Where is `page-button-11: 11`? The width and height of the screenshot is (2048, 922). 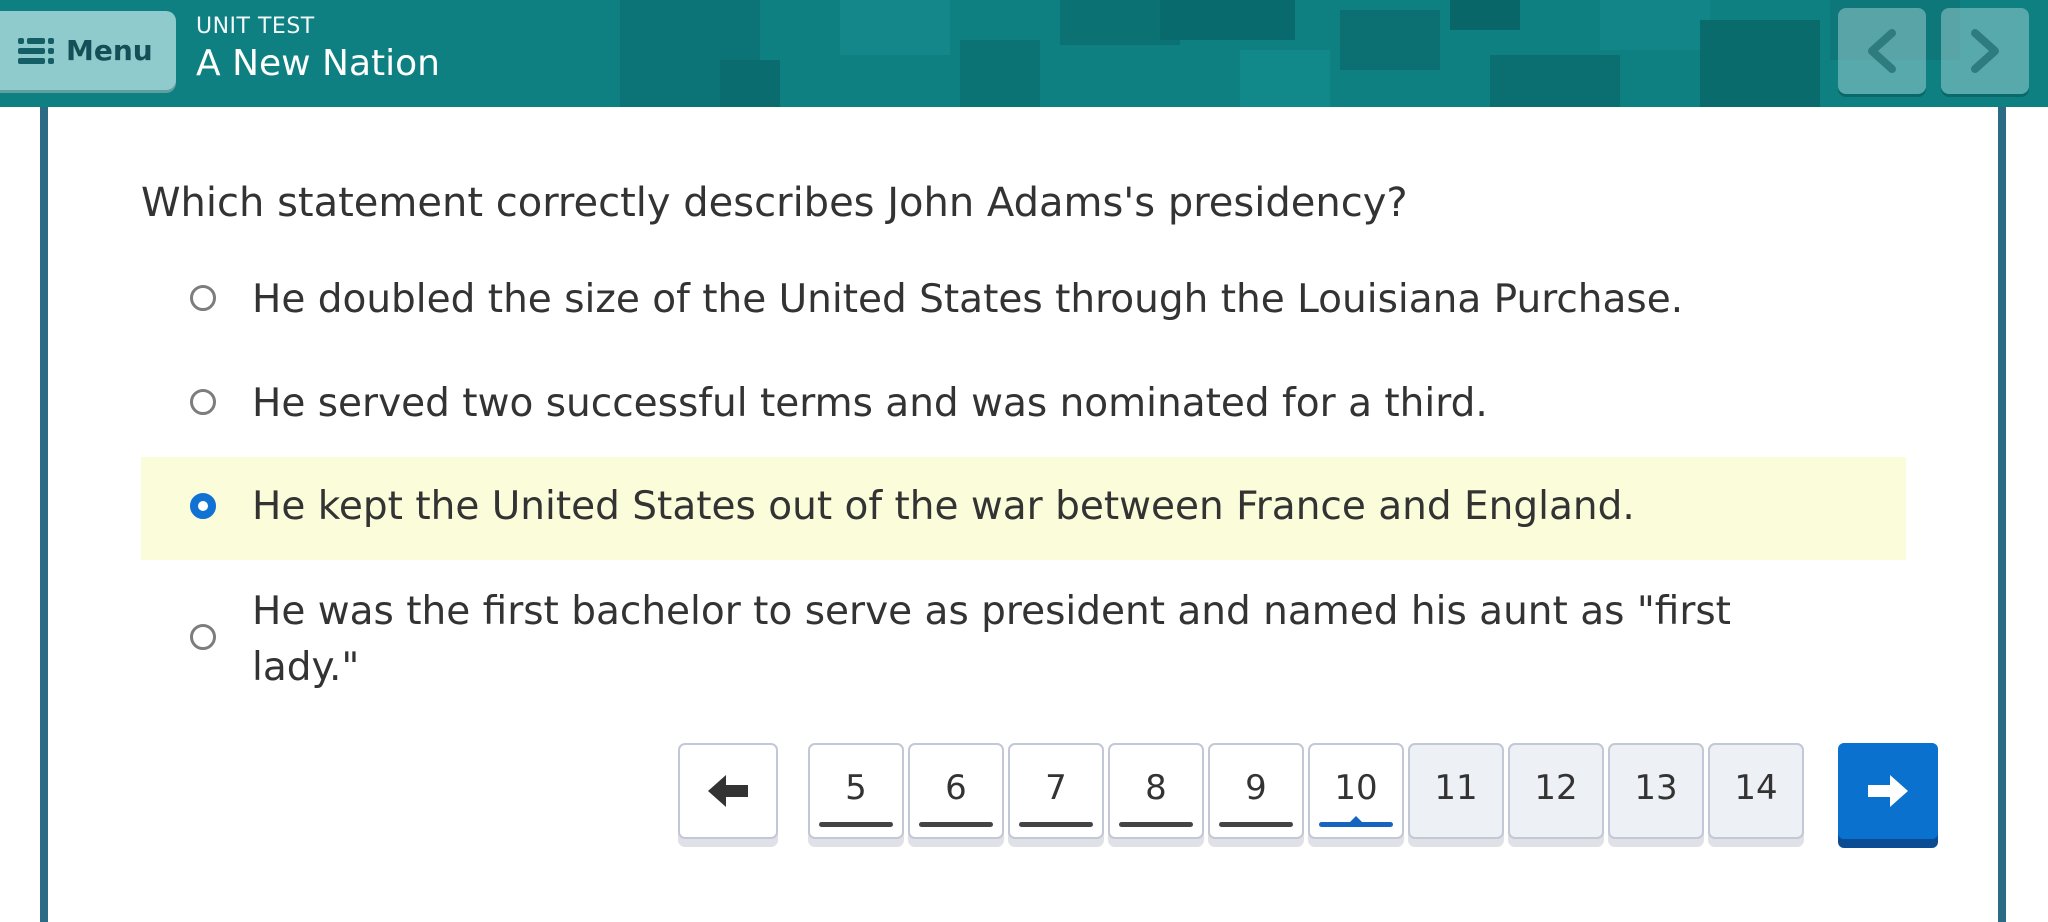 page-button-11: 11 is located at coordinates (1456, 791).